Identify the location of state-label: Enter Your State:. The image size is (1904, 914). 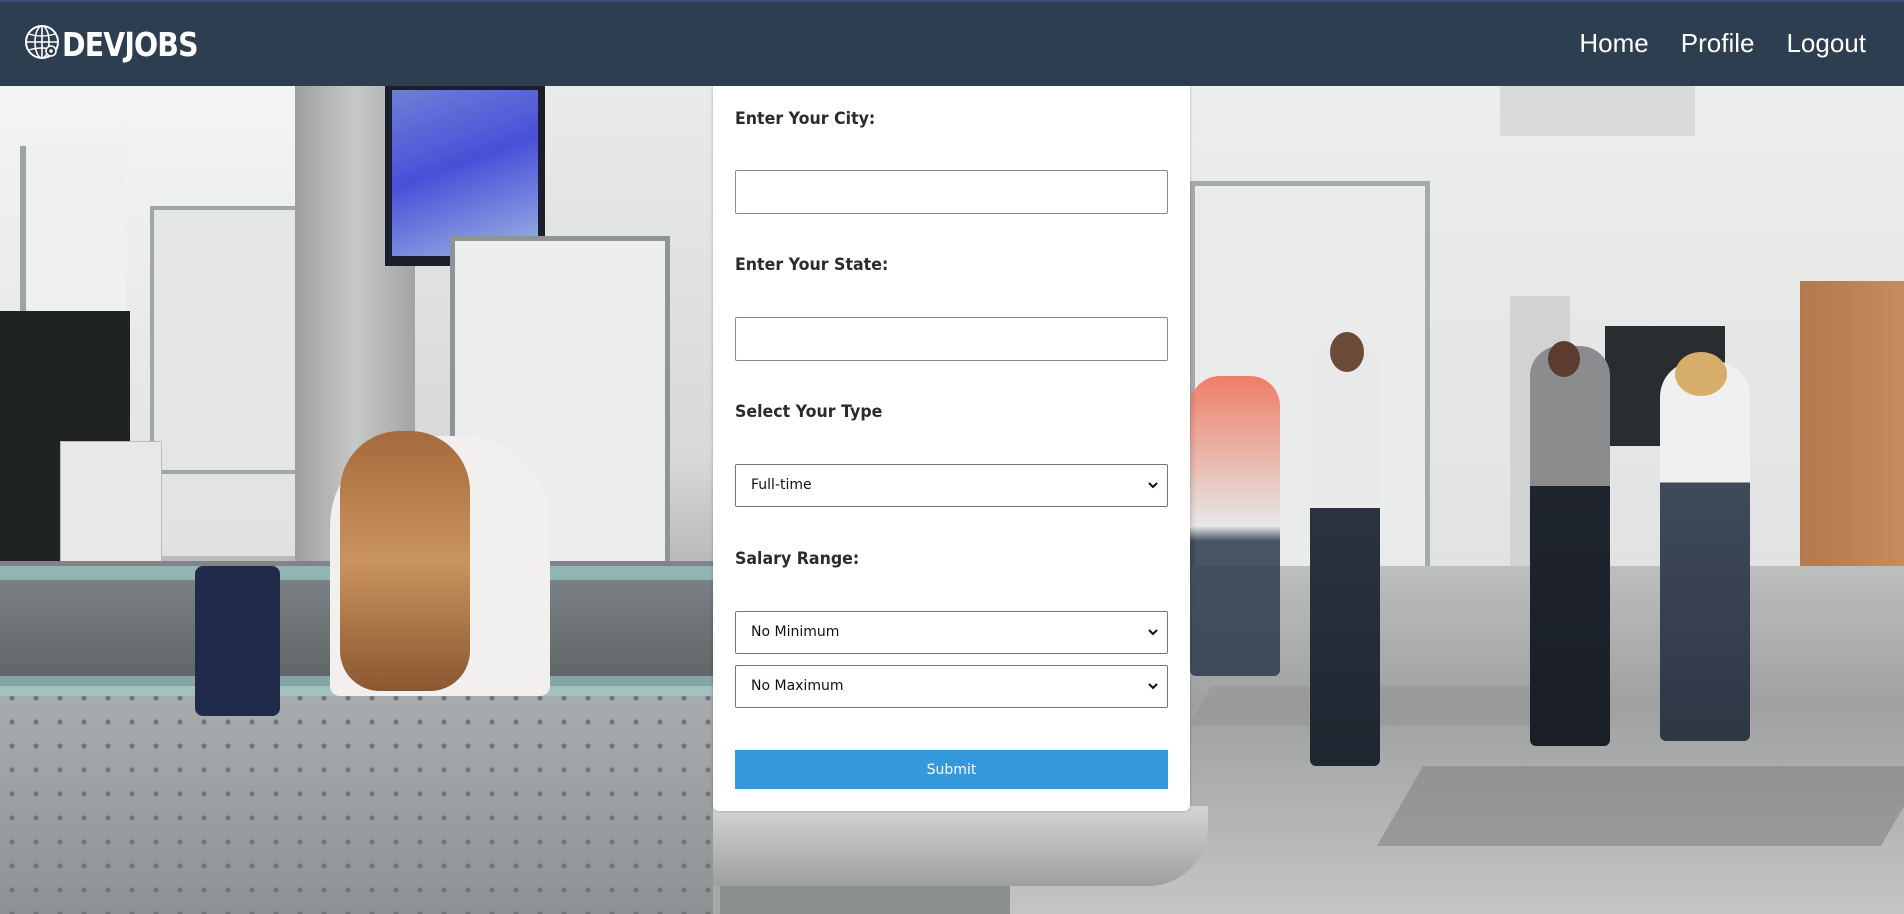
(812, 265).